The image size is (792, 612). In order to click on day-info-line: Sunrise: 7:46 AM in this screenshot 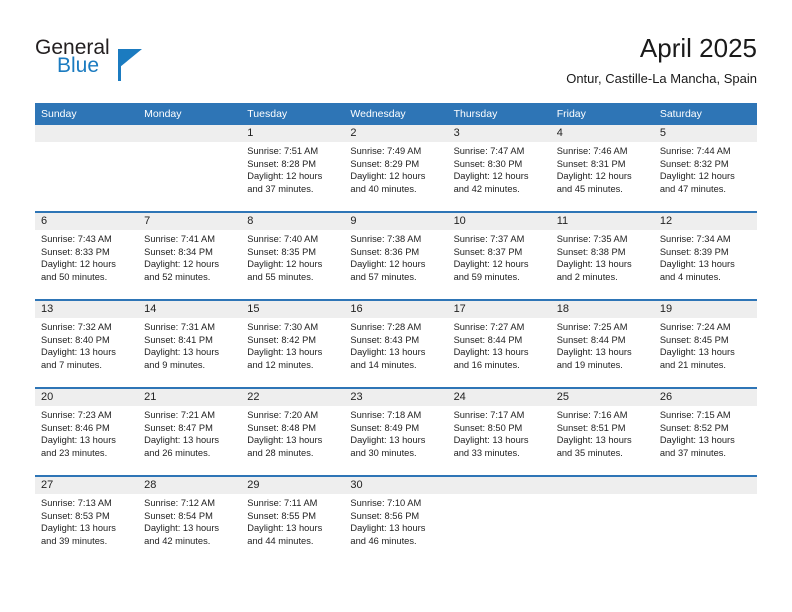, I will do `click(592, 151)`.